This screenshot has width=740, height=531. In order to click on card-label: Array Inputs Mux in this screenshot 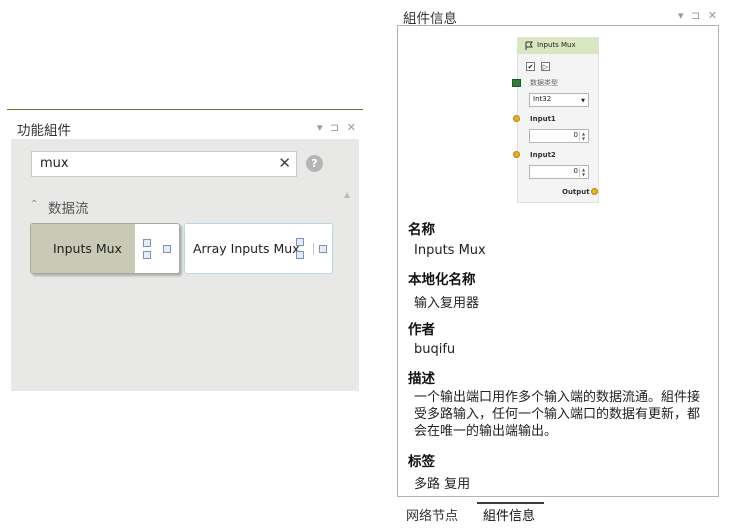, I will do `click(246, 248)`.